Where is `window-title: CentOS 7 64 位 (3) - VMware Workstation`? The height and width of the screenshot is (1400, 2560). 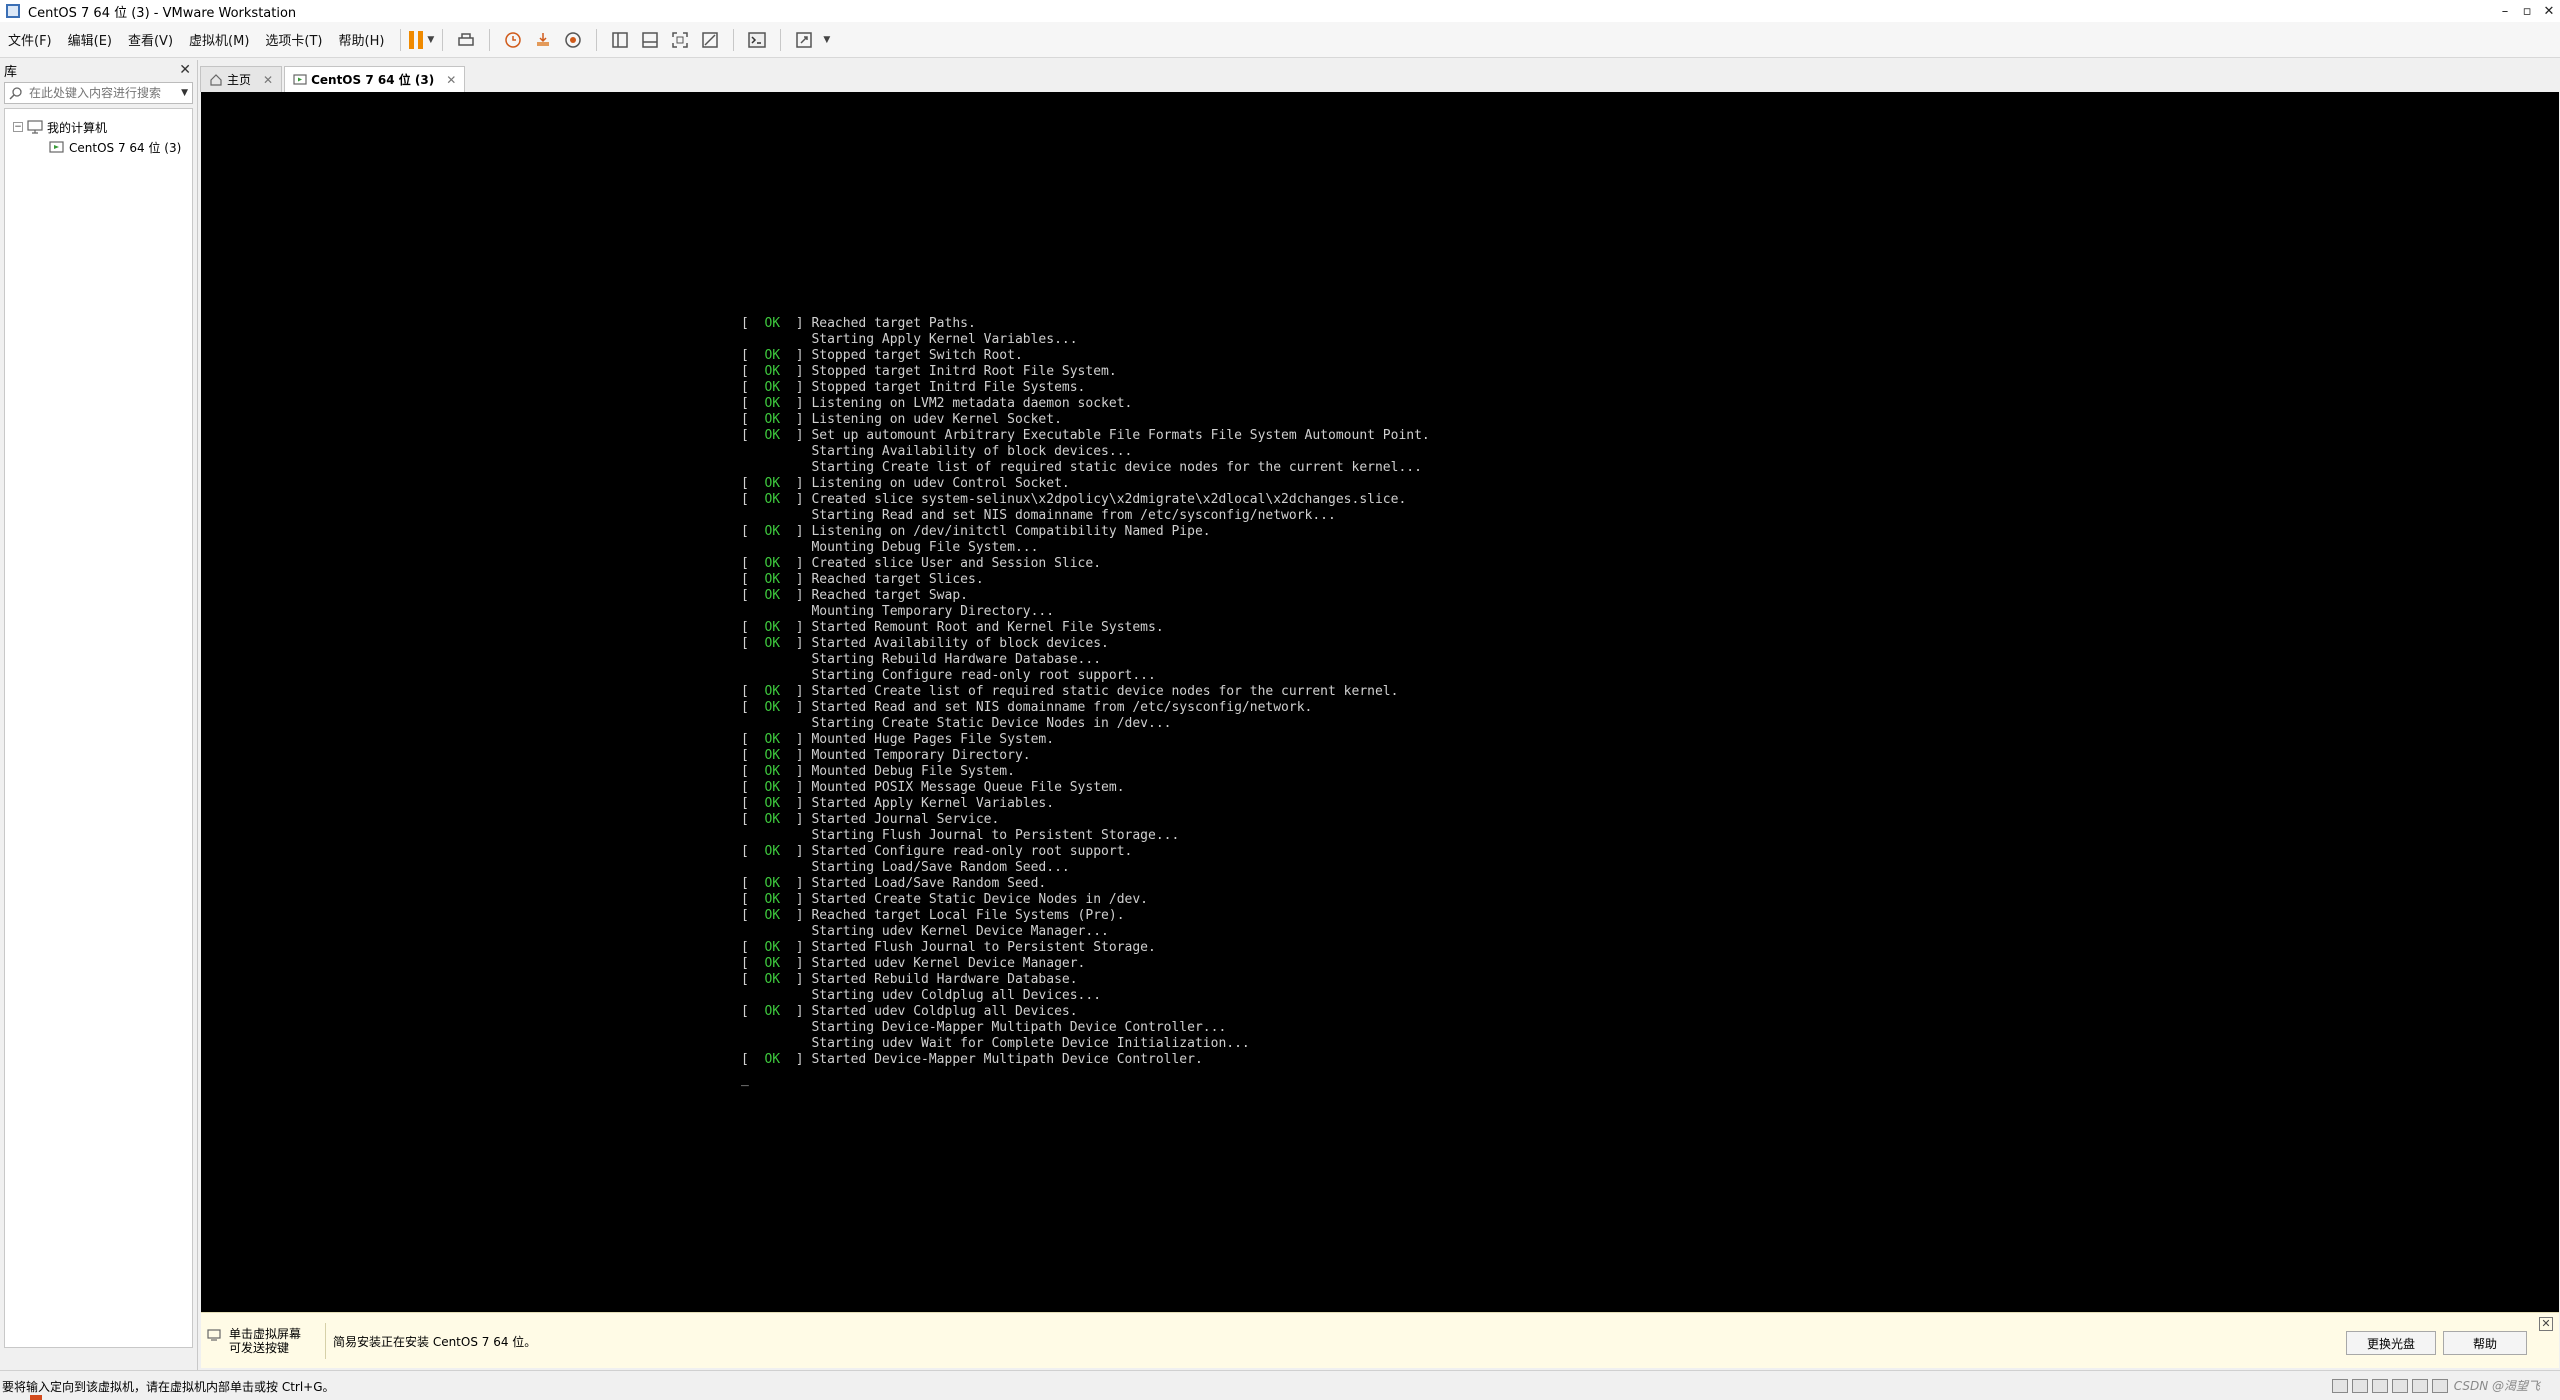 window-title: CentOS 7 64 位 (3) - VMware Workstation is located at coordinates (162, 13).